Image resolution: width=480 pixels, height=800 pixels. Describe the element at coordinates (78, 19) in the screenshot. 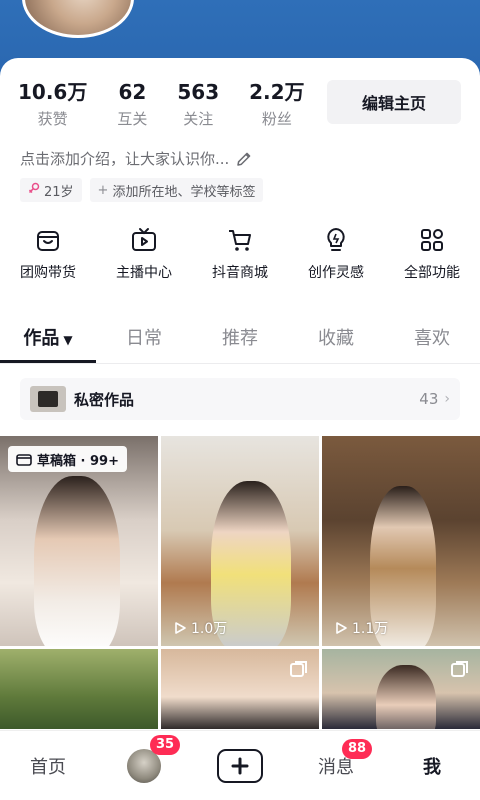

I see `profile-avatar` at that location.